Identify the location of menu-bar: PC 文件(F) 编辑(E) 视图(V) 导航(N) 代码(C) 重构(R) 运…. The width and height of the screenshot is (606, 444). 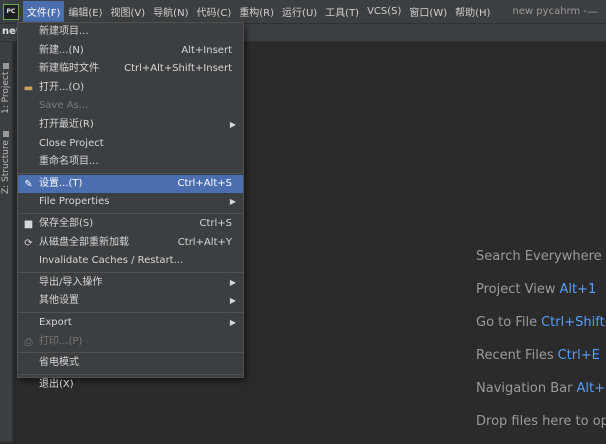
(303, 12).